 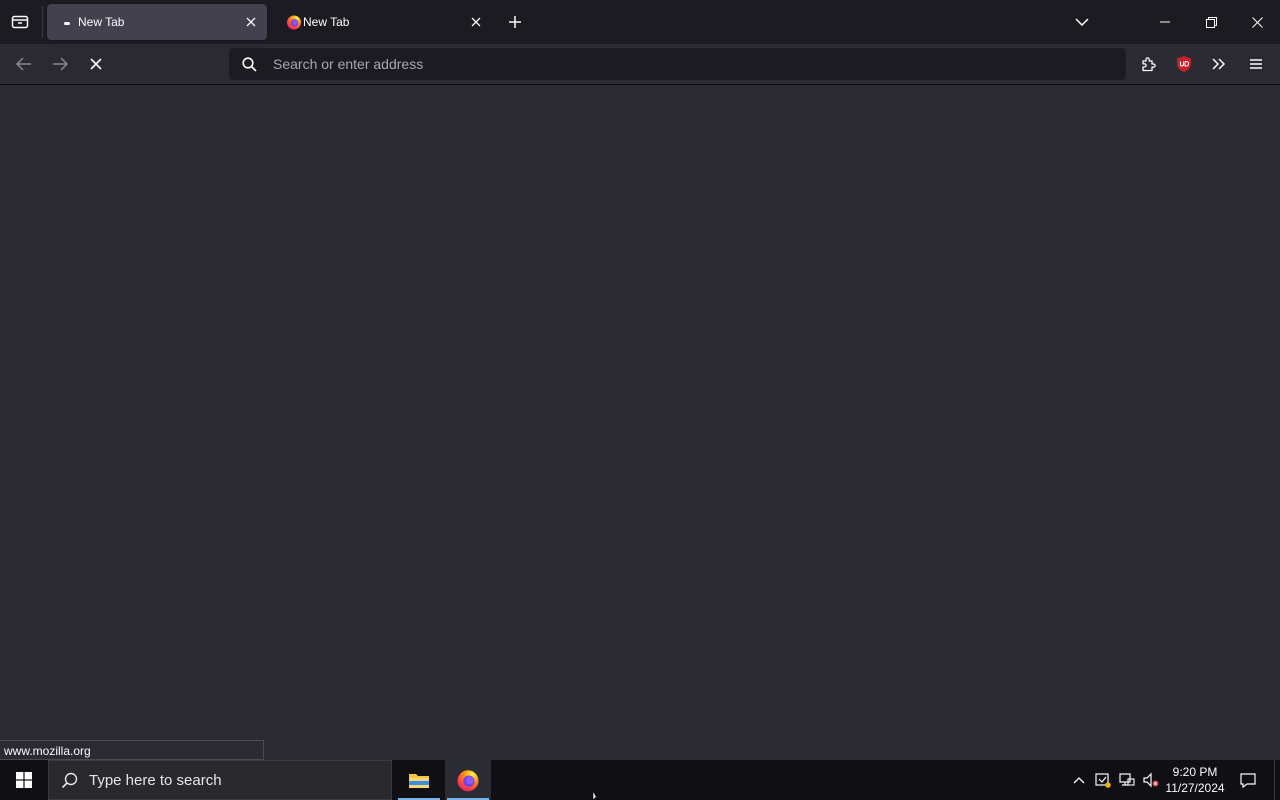 I want to click on tray-security-icon-button, so click(x=1103, y=780).